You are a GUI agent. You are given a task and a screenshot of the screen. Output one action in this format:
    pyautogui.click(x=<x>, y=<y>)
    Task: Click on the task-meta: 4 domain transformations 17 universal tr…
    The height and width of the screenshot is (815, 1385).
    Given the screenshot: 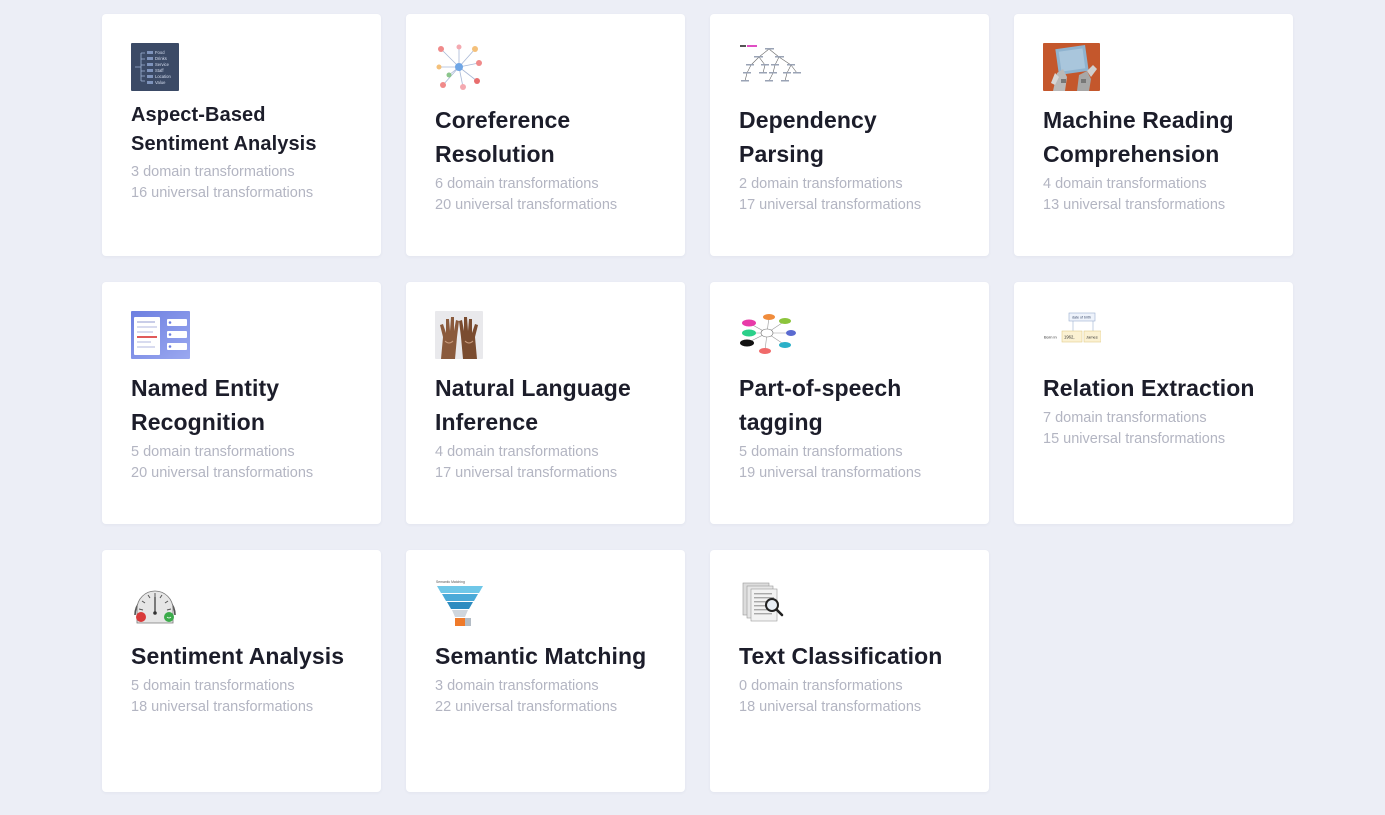 What is the action you would take?
    pyautogui.click(x=545, y=463)
    